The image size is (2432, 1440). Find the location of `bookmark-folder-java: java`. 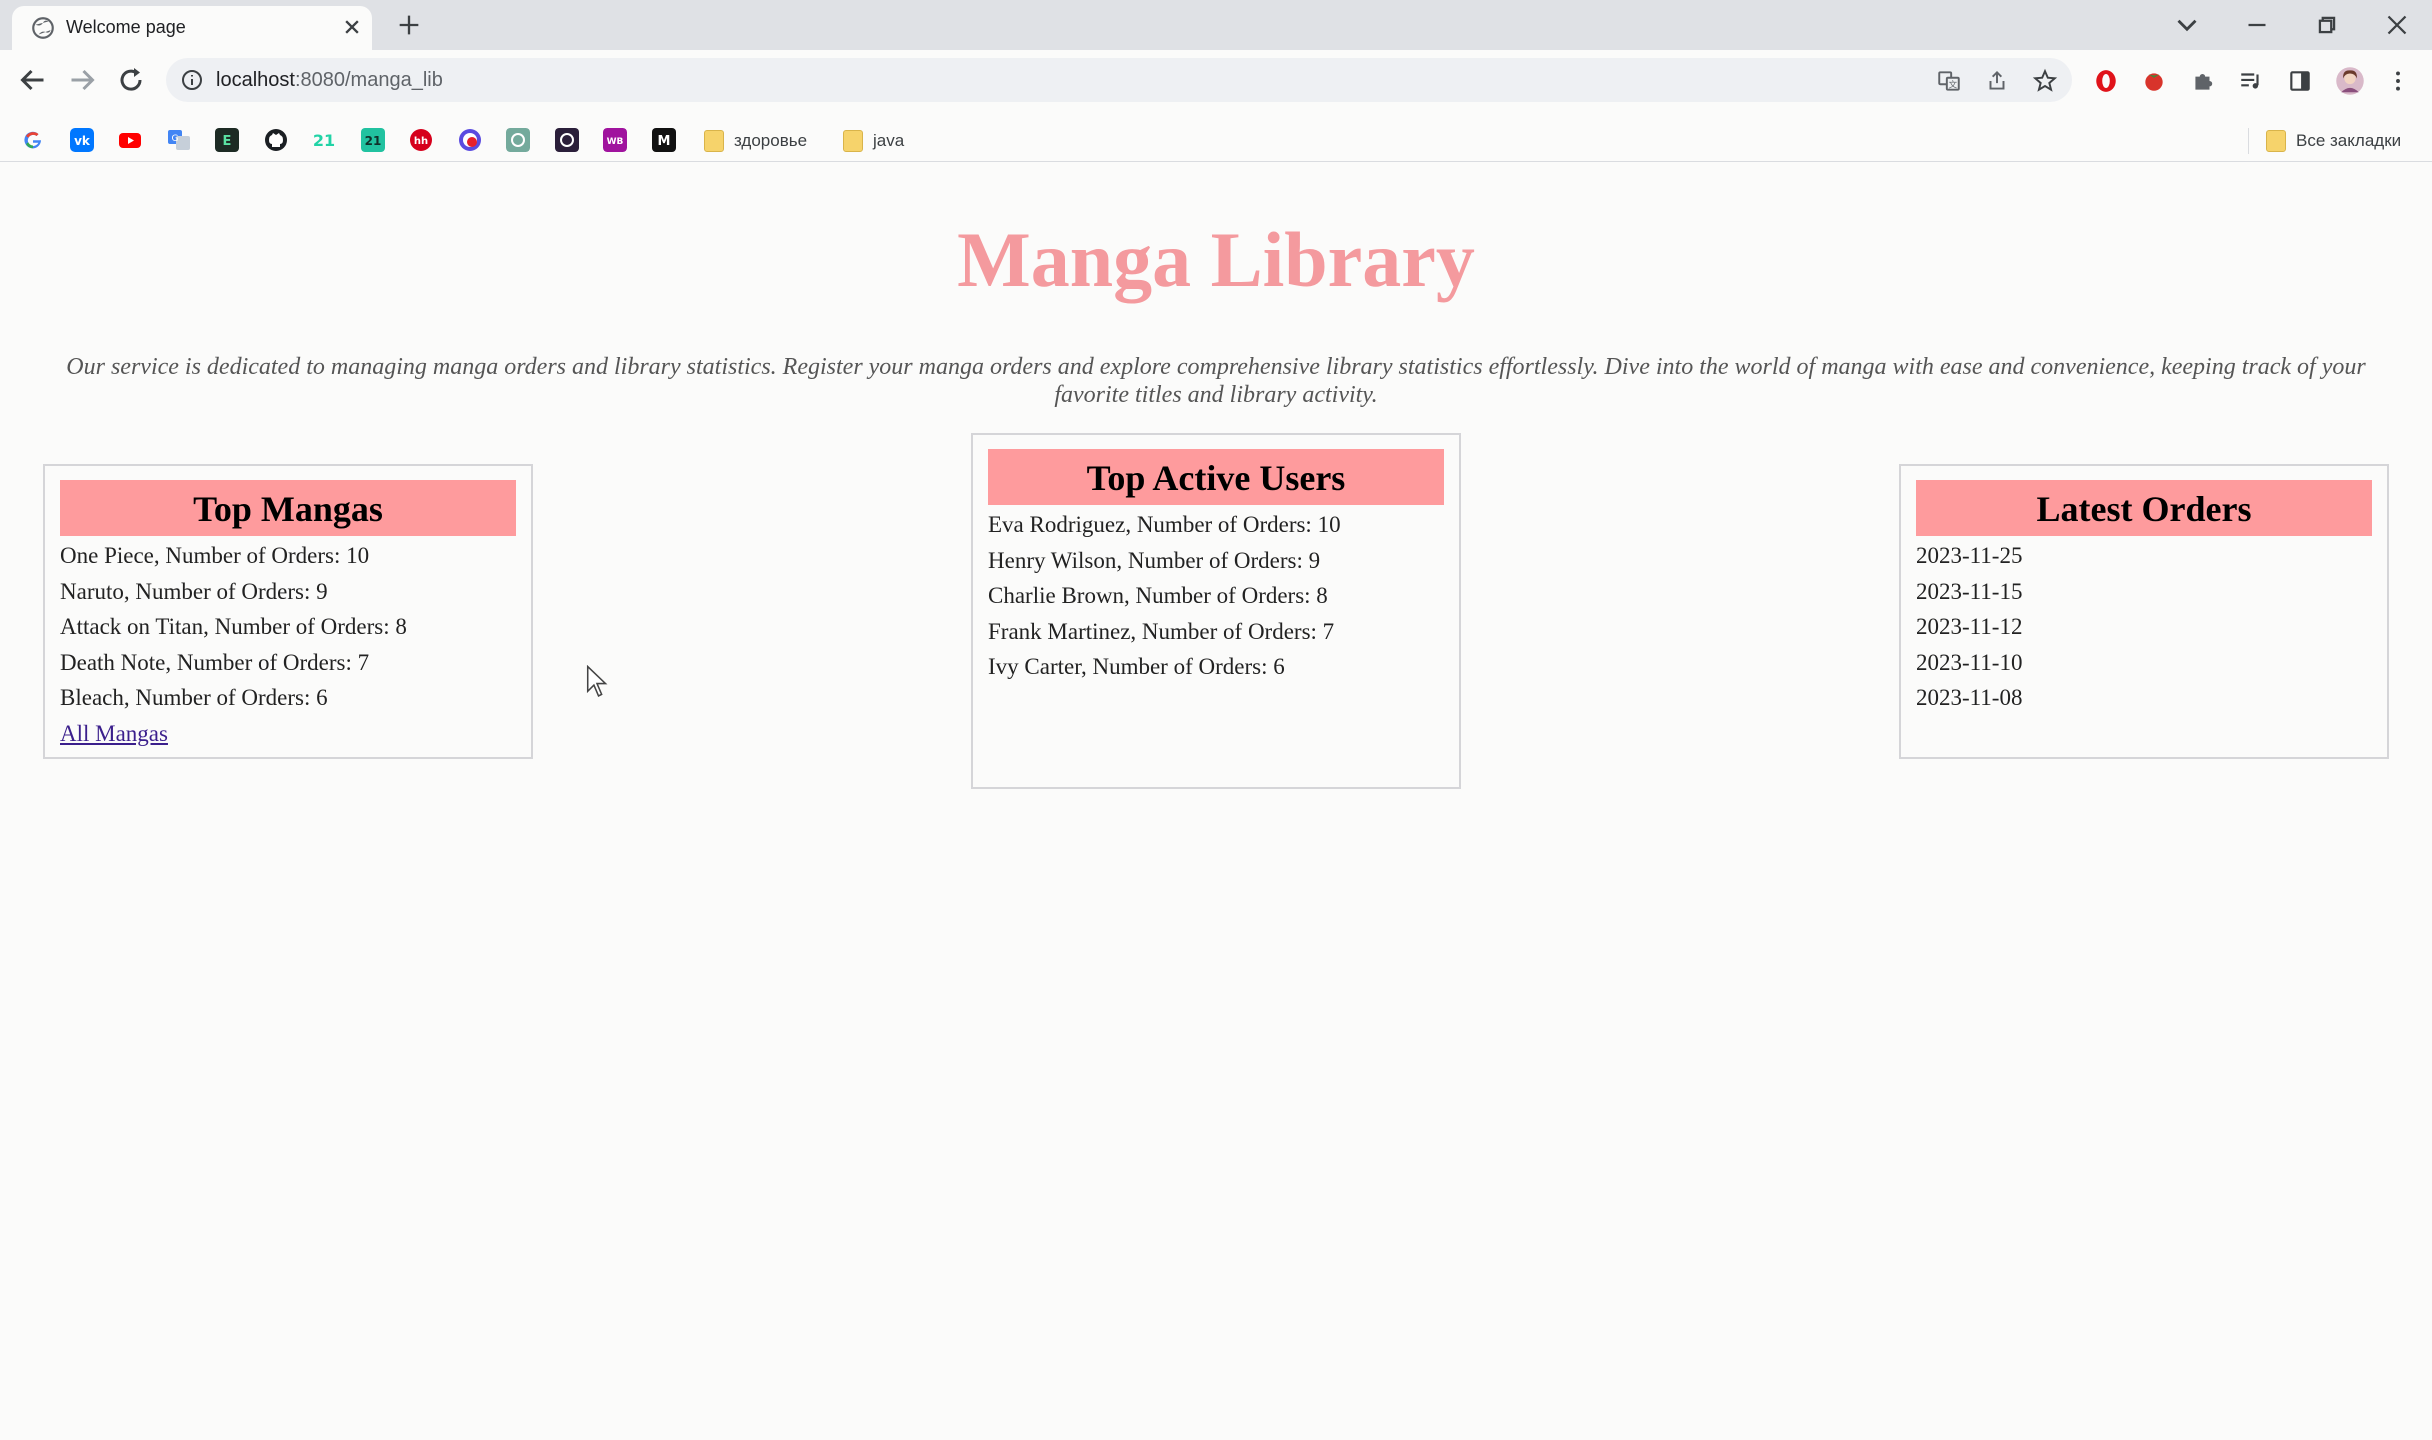

bookmark-folder-java: java is located at coordinates (873, 141).